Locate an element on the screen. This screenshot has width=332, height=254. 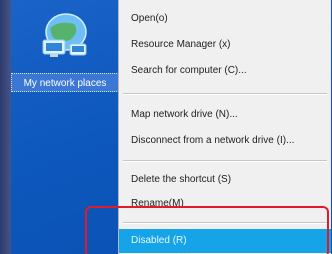
network-places-shortcut: My network places is located at coordinates (66, 47).